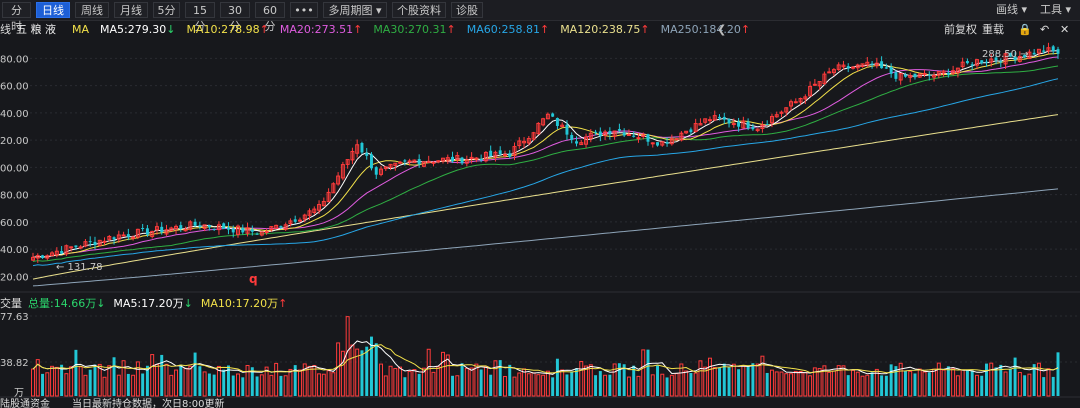 The image size is (1080, 408). Describe the element at coordinates (14, 363) in the screenshot. I see `volume-tick-label: 38.82` at that location.